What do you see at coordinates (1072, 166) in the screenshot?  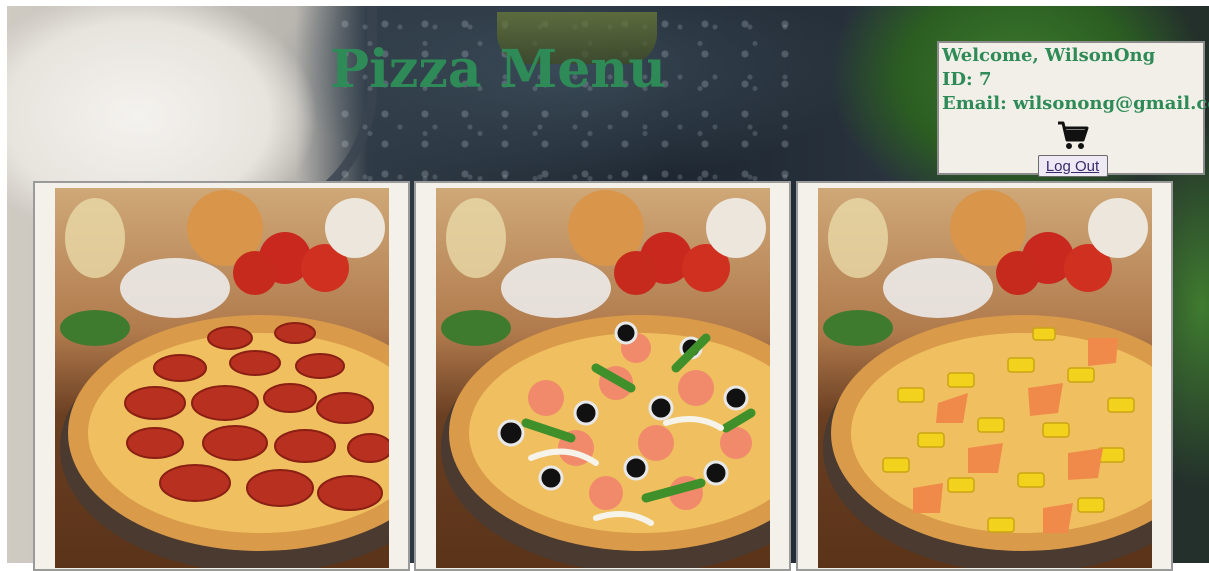 I see `logout-button: Log Out` at bounding box center [1072, 166].